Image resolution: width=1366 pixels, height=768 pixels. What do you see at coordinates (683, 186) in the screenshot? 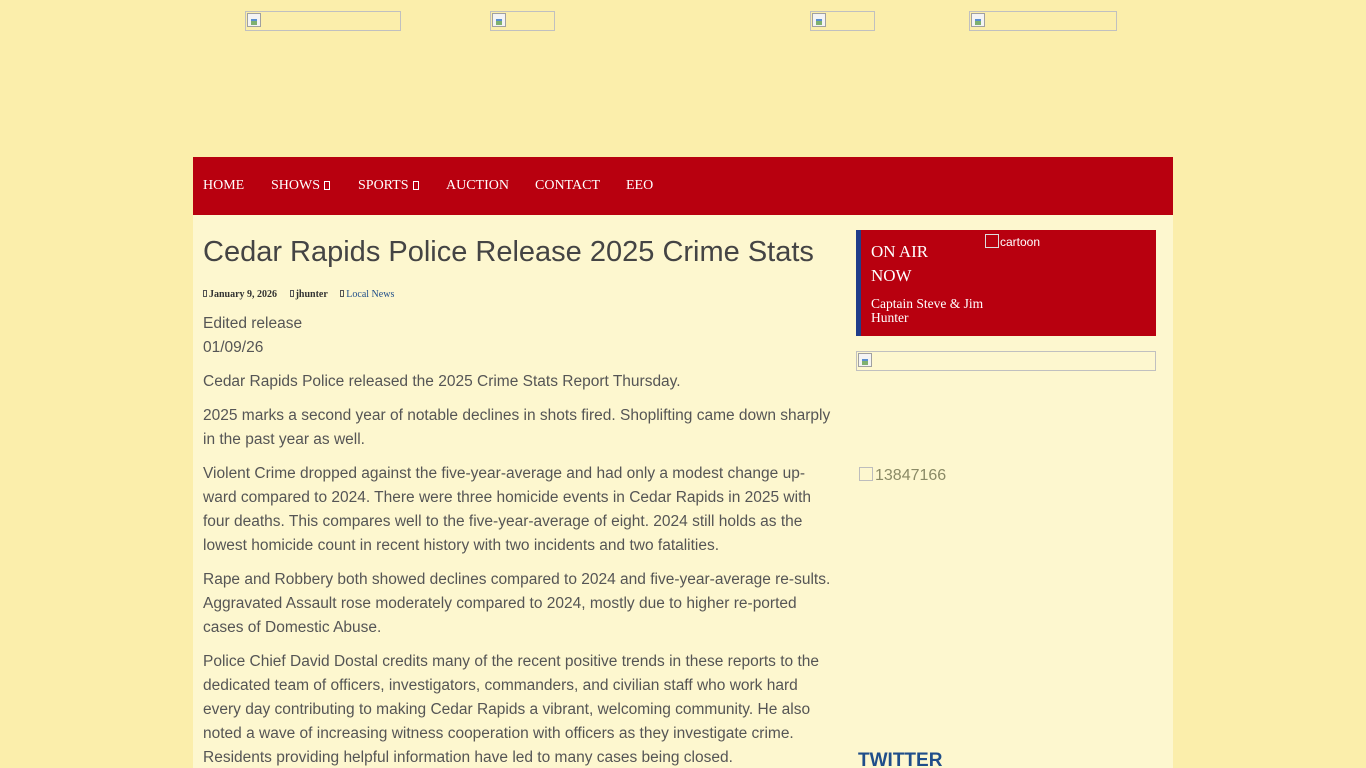
I see `main-nav: HOME SHOWS SPORTS AUCTION CONTACT EEO` at bounding box center [683, 186].